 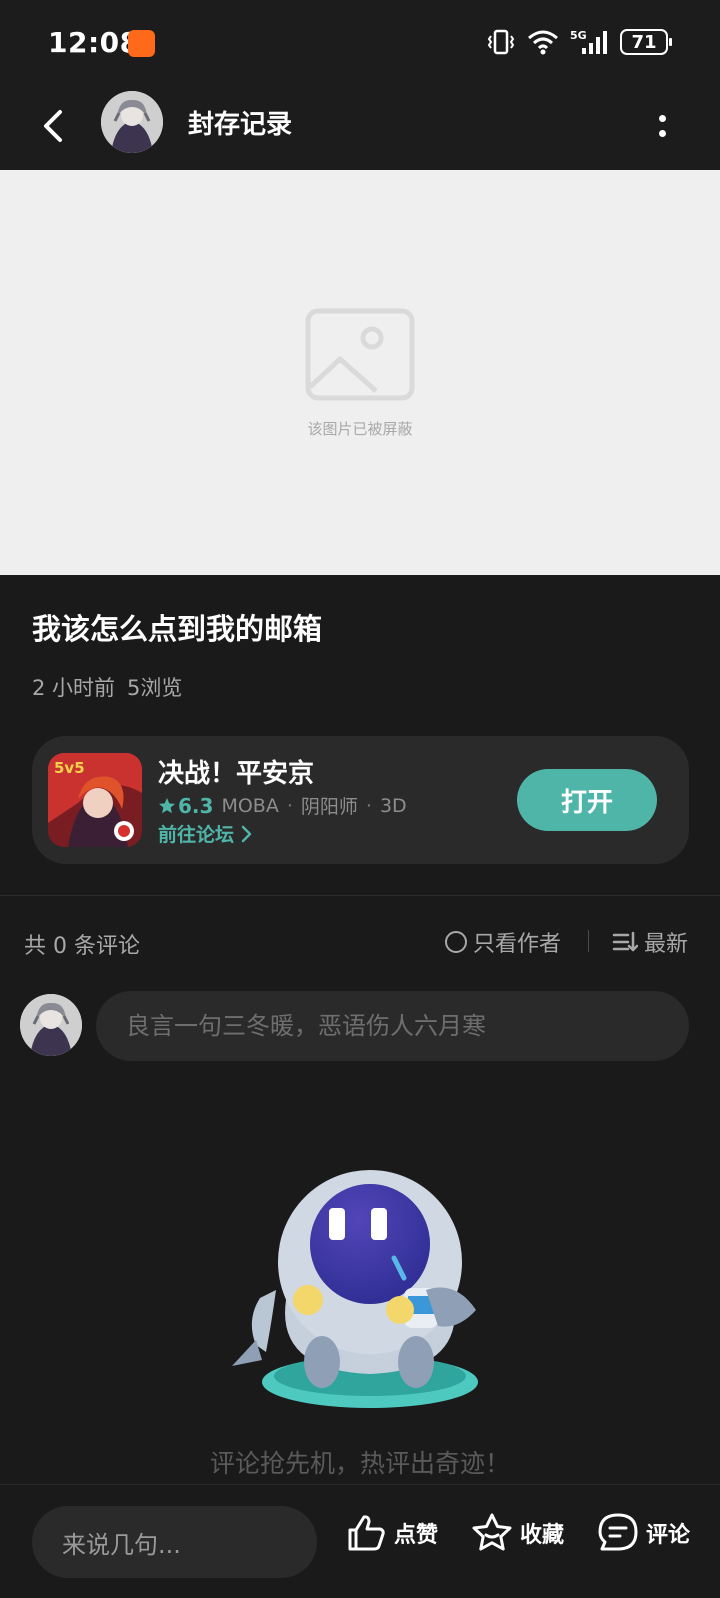 What do you see at coordinates (366, 1533) in the screenshot?
I see `thumbs-up-icon` at bounding box center [366, 1533].